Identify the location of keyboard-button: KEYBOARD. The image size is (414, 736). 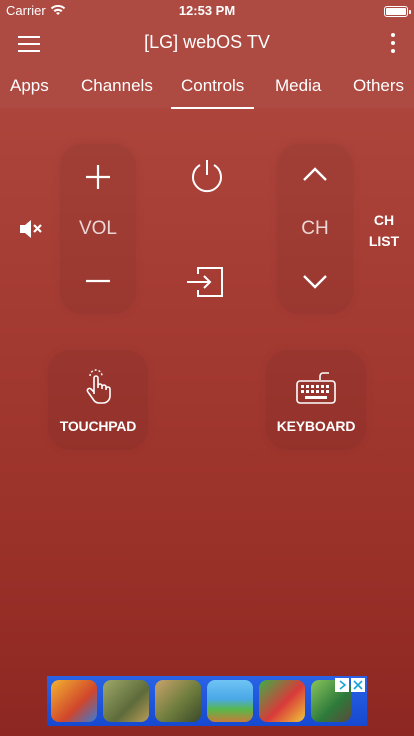
(316, 400).